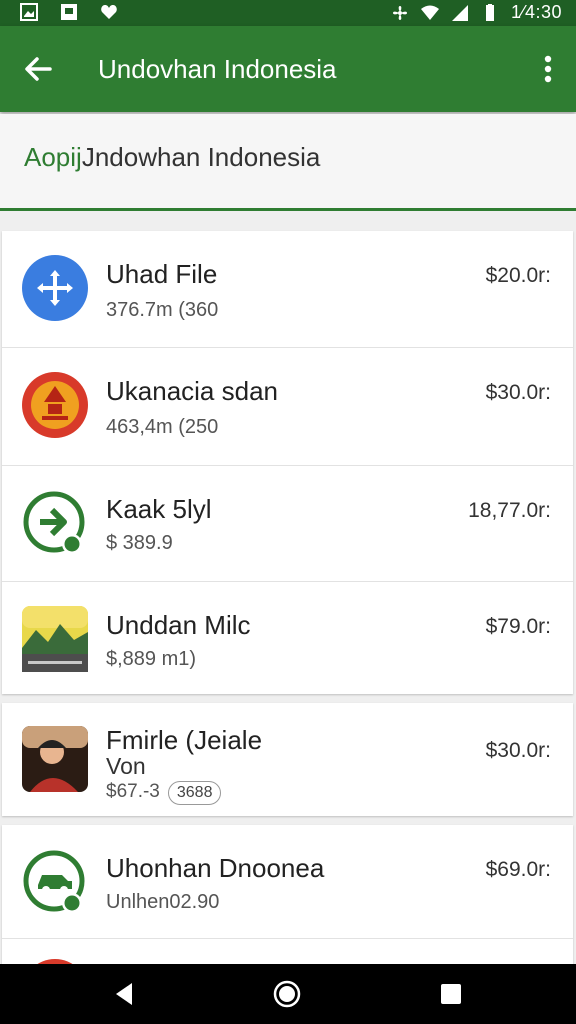  Describe the element at coordinates (53, 157) in the screenshot. I see `heading-accent: Aopij` at that location.